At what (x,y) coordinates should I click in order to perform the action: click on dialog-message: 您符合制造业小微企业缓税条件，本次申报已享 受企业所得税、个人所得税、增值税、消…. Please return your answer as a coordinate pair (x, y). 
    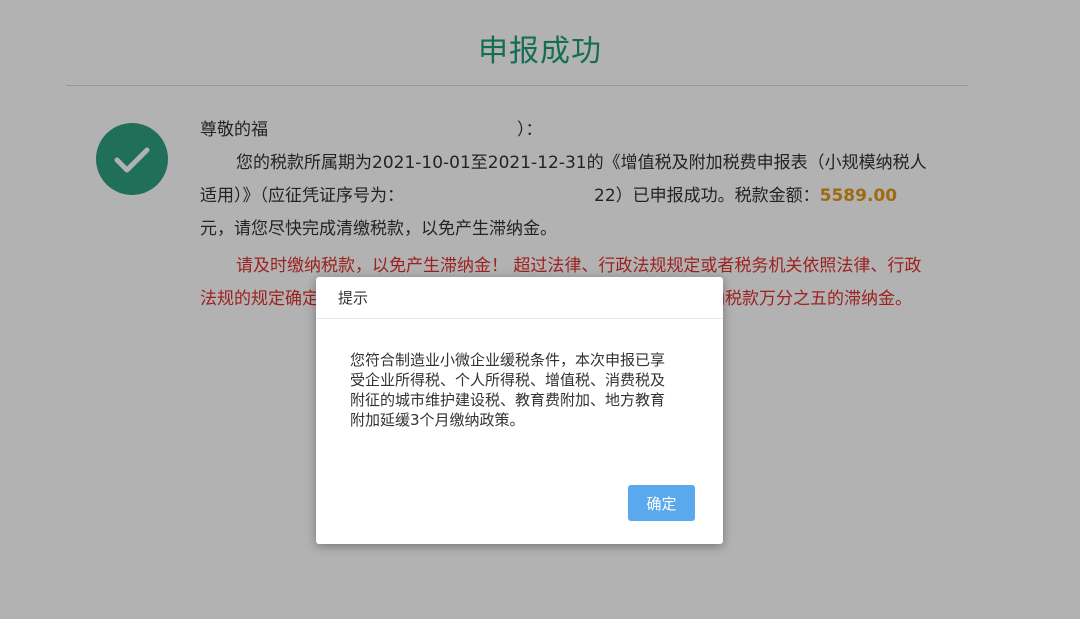
    Looking at the image, I should click on (522, 390).